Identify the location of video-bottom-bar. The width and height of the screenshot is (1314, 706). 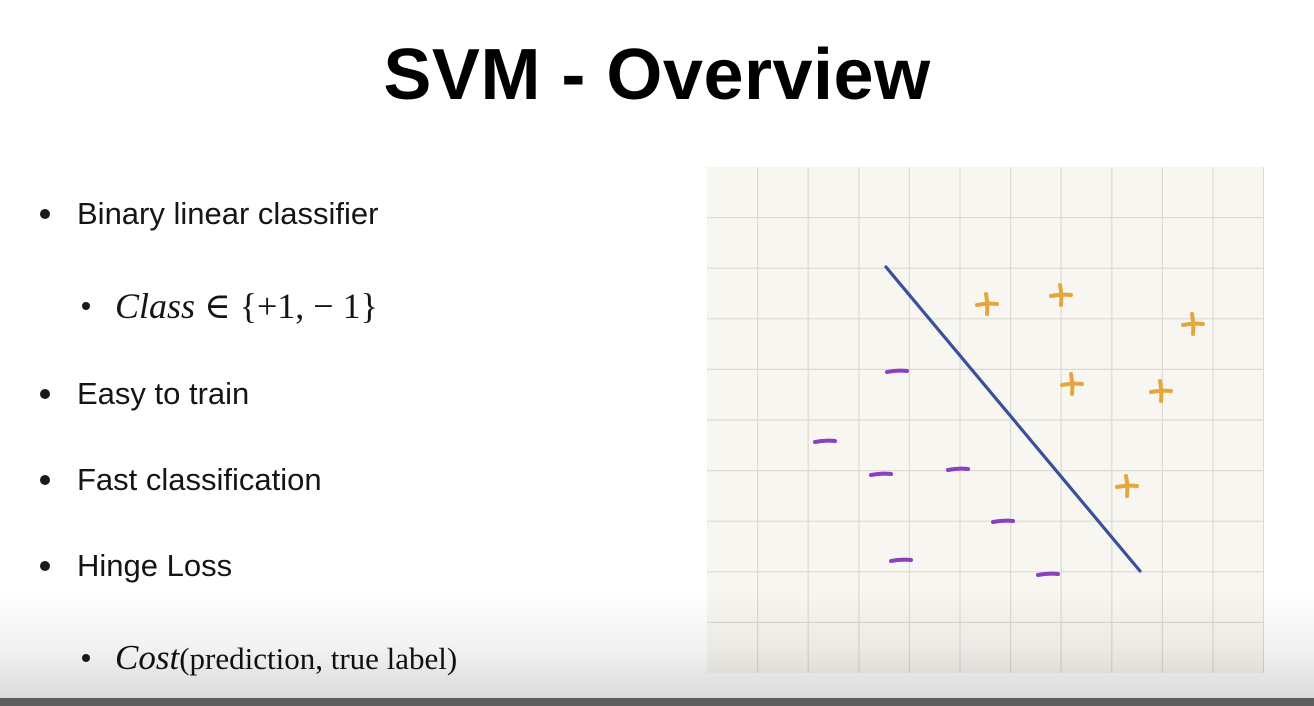
(657, 702).